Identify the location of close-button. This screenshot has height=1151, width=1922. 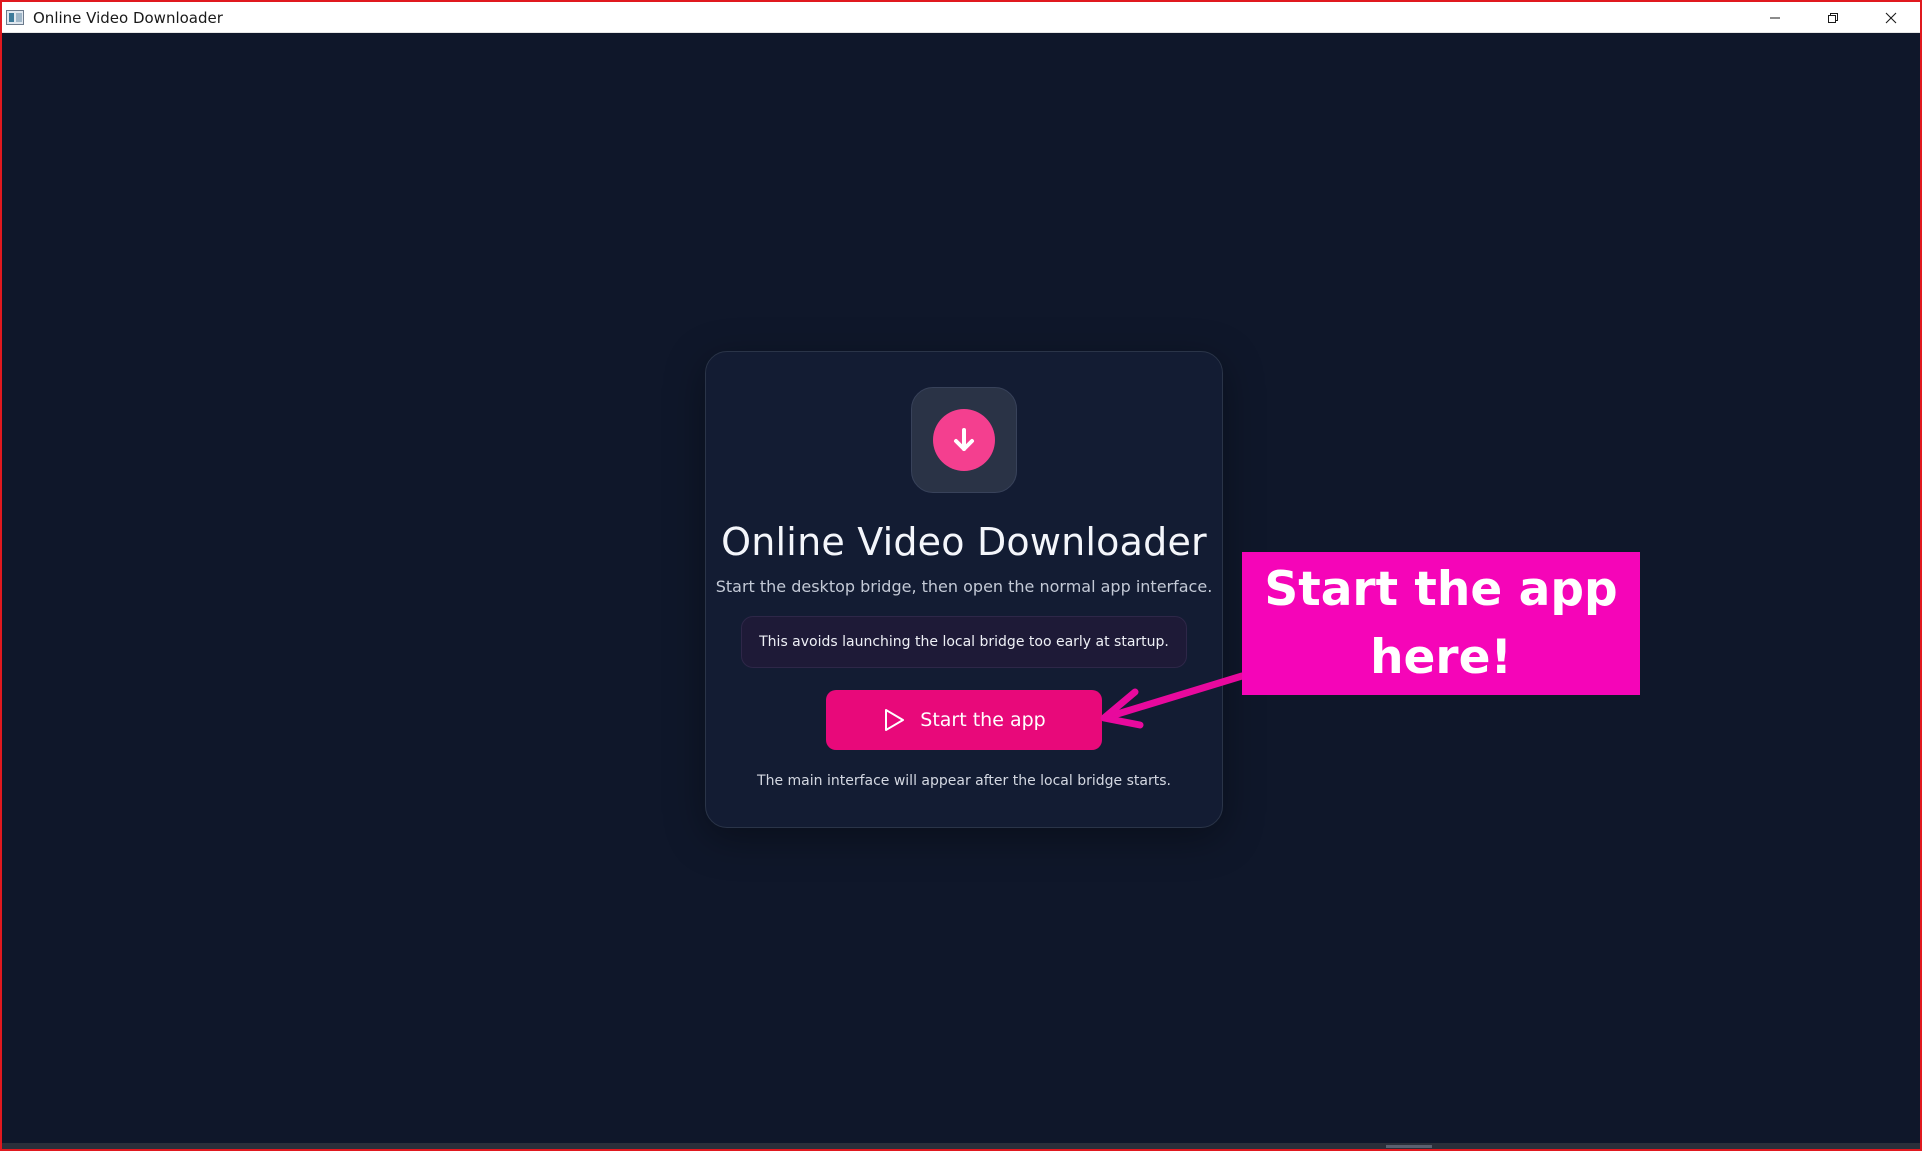
(1891, 17).